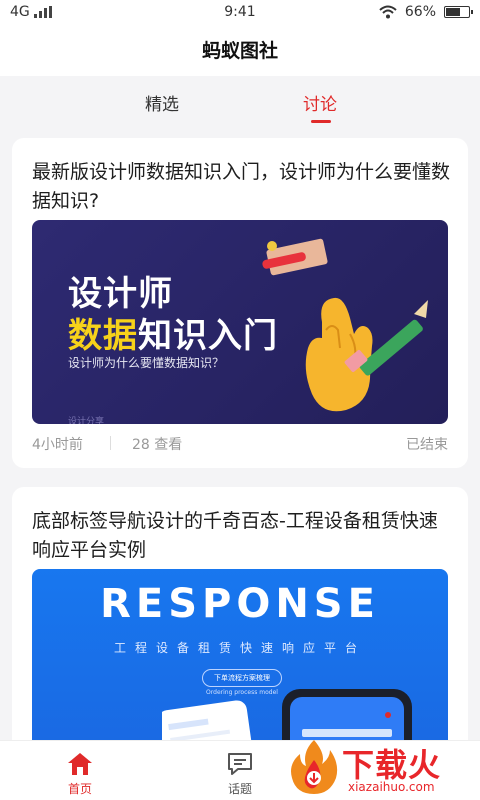 This screenshot has height=800, width=480. What do you see at coordinates (146, 363) in the screenshot?
I see `banner-subtitle: 设计师为什么要懂数据知识？` at bounding box center [146, 363].